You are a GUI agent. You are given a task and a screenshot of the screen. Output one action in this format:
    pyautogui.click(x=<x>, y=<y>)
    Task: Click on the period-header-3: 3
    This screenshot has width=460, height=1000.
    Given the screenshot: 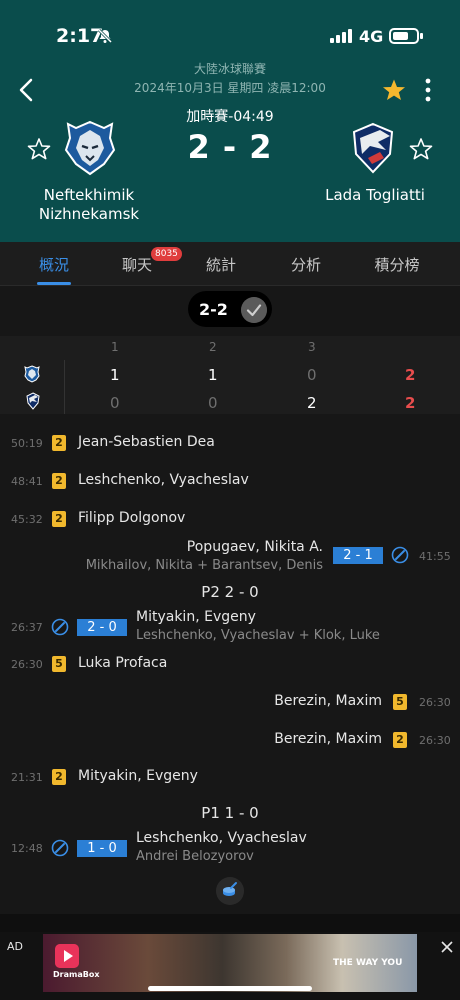 What is the action you would take?
    pyautogui.click(x=312, y=347)
    